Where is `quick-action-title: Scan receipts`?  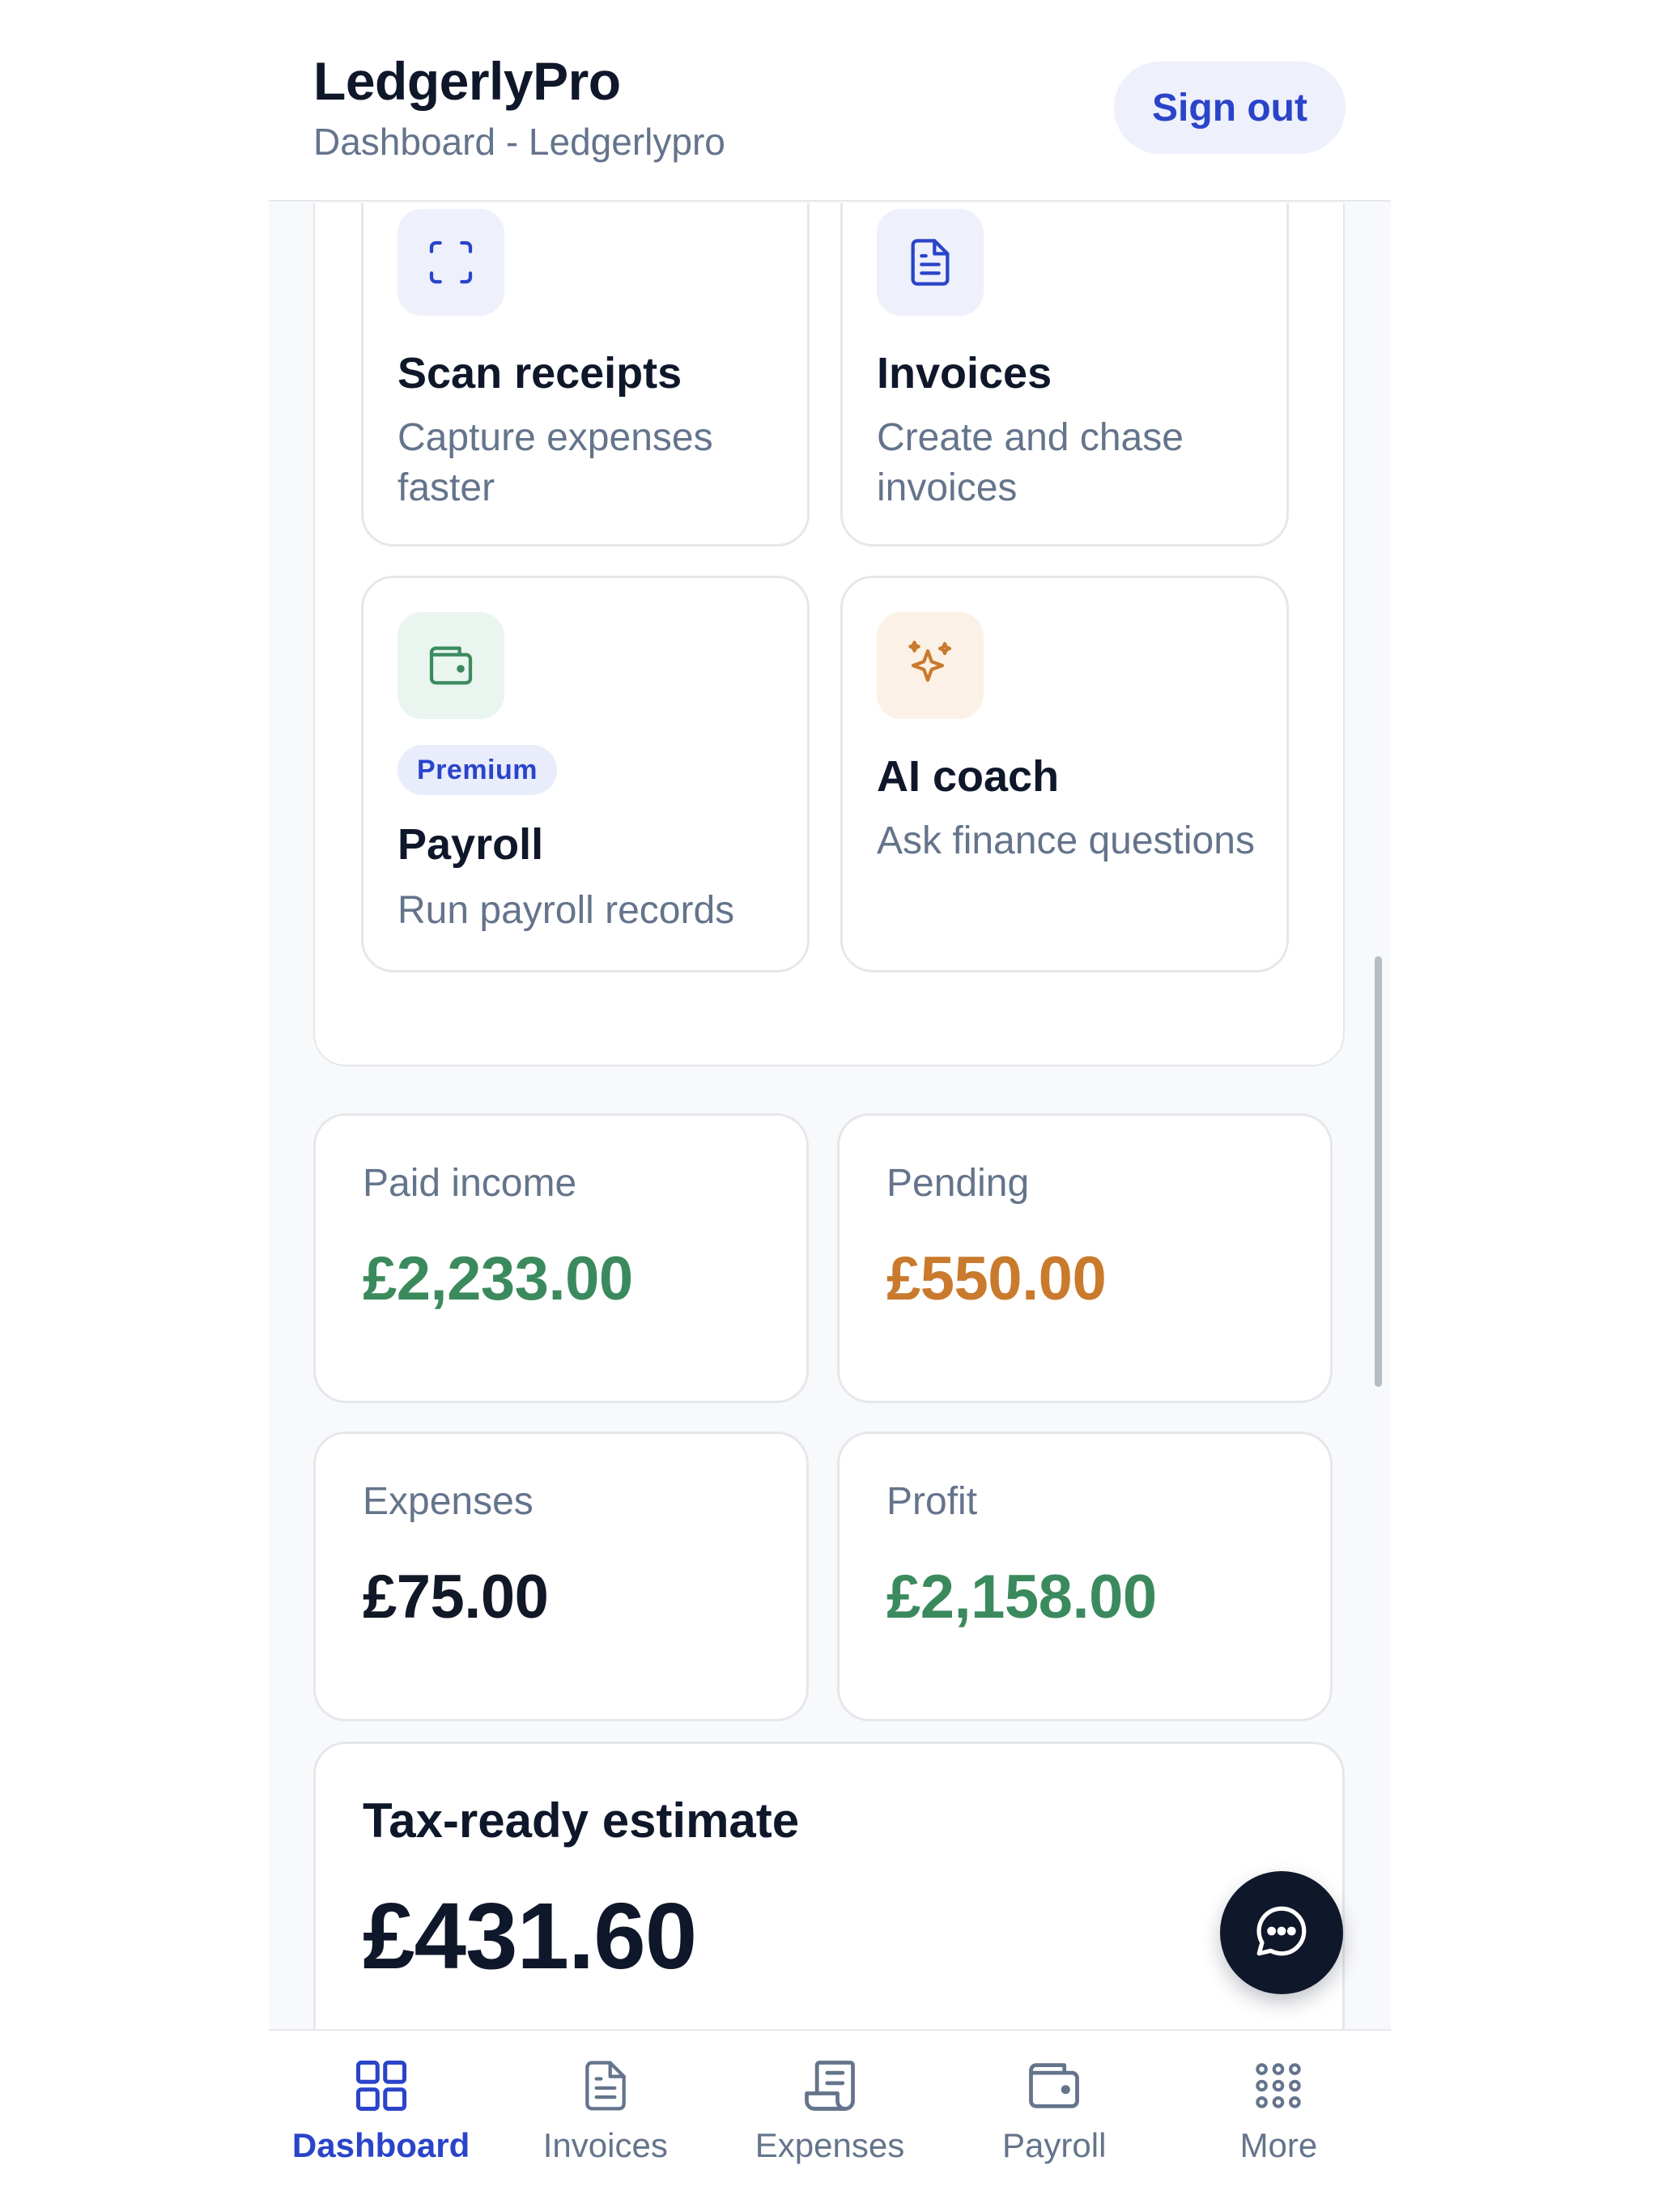 quick-action-title: Scan receipts is located at coordinates (539, 374).